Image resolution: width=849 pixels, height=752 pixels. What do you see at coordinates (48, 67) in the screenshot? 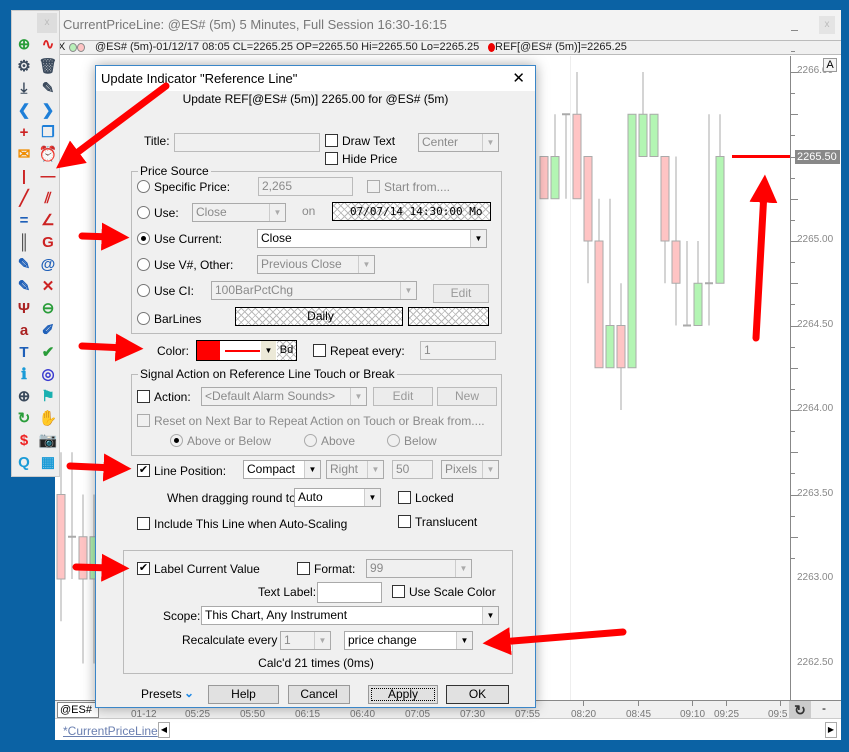
I see `trash-icon: 🗑` at bounding box center [48, 67].